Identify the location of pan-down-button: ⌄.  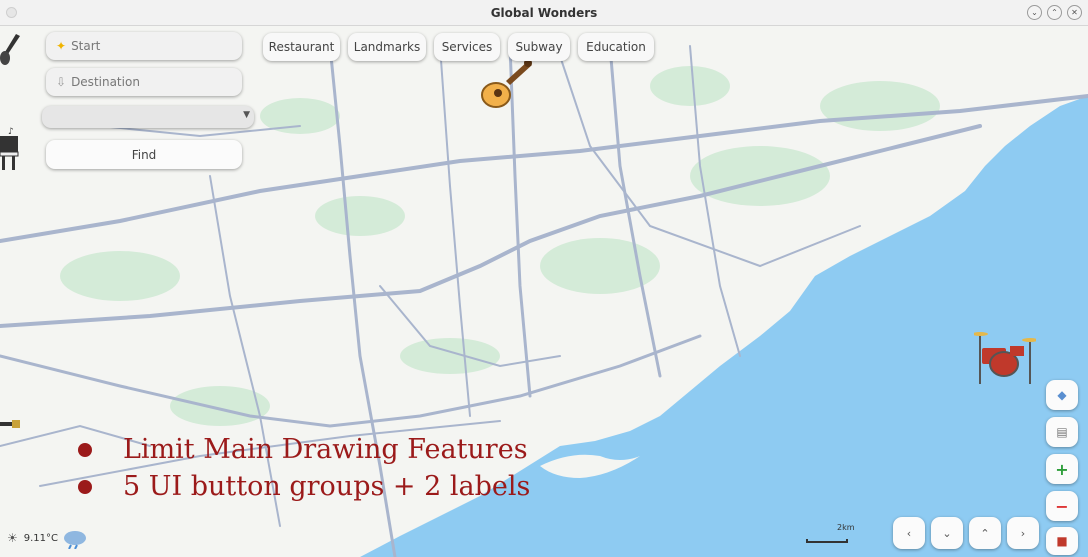
(947, 533).